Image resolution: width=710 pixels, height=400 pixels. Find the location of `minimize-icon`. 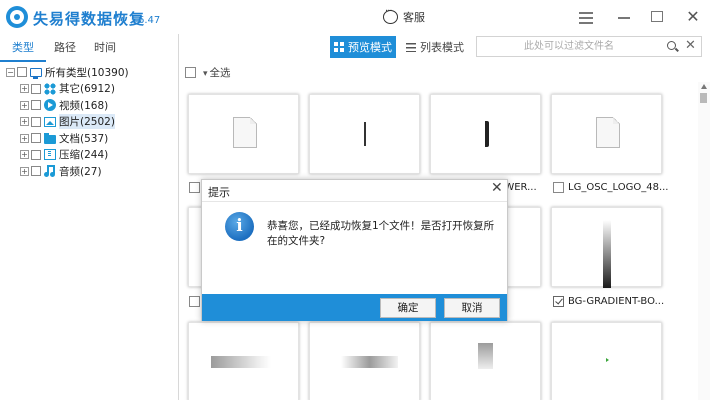

minimize-icon is located at coordinates (624, 18).